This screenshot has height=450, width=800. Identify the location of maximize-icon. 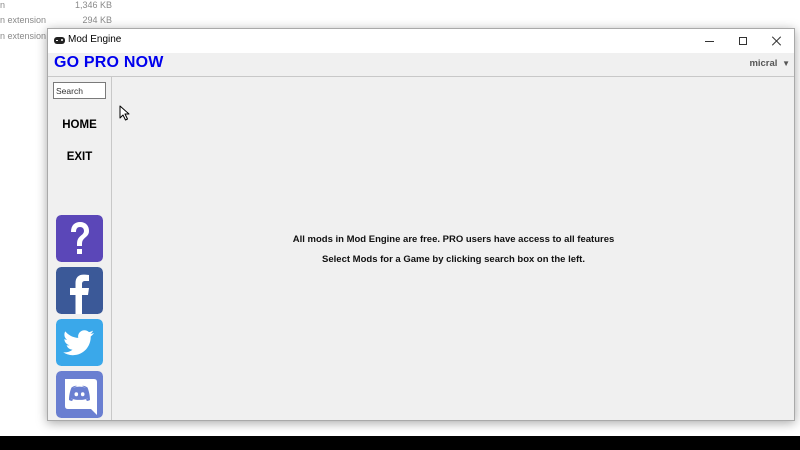
(743, 41).